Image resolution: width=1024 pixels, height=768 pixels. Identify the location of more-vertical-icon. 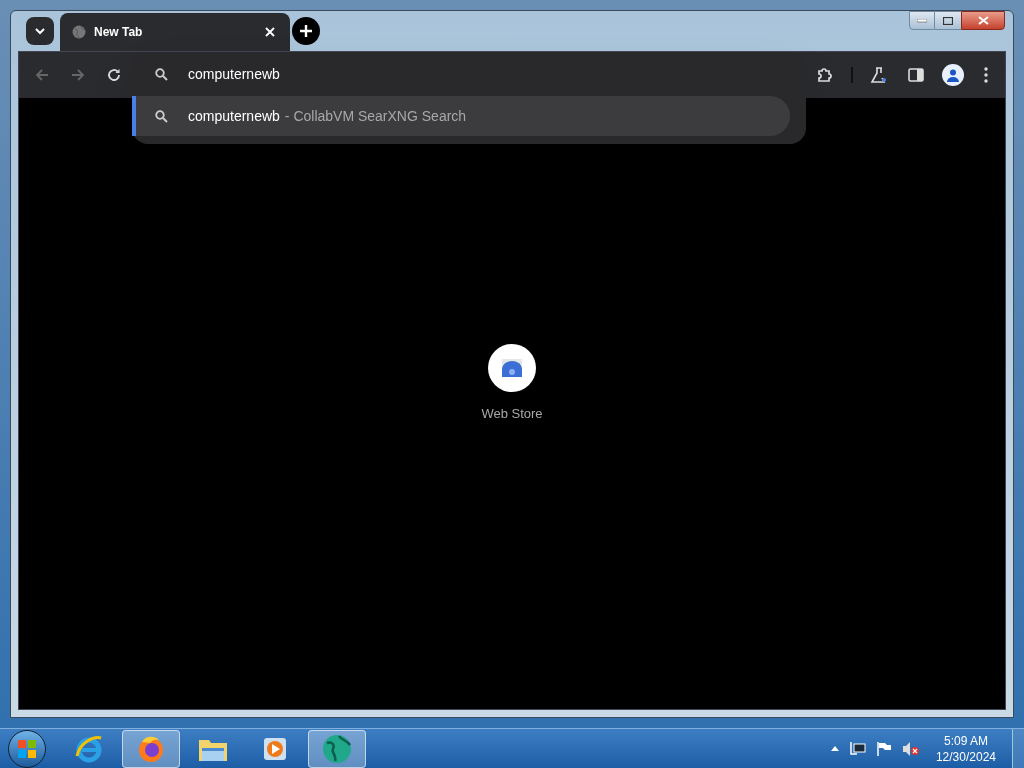
(986, 75).